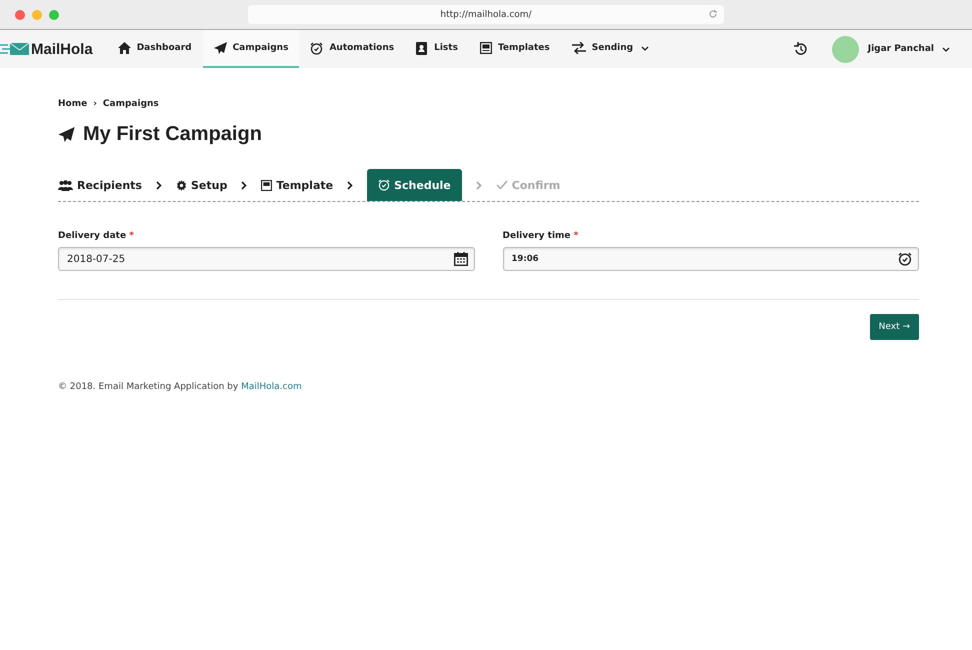  Describe the element at coordinates (154, 49) in the screenshot. I see `nav-item: Dashboard` at that location.